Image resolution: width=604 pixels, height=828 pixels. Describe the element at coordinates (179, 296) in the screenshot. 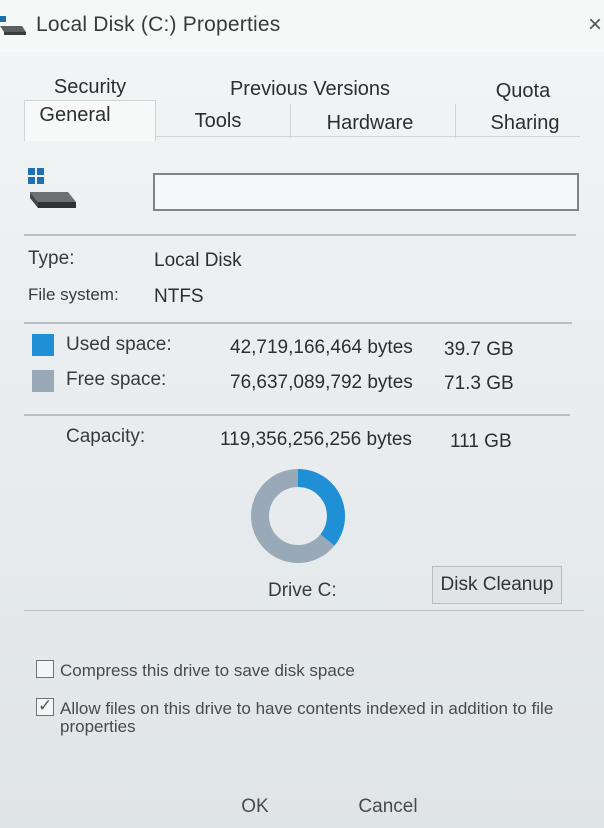

I see `file-system-value: NTFS` at that location.